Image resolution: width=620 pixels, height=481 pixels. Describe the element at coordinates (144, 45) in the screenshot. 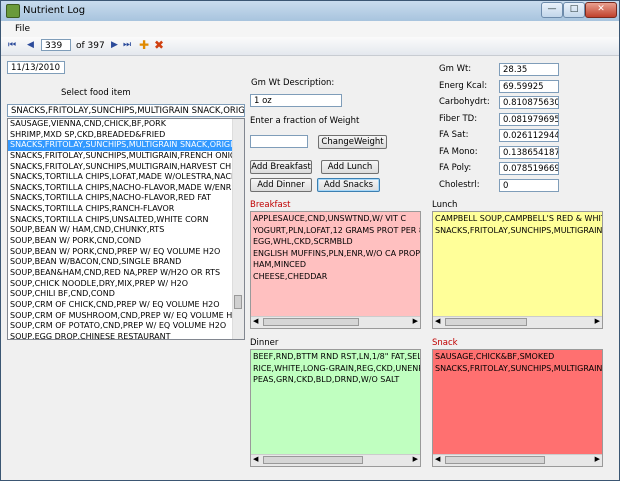

I see `add-new-icon: ✚` at that location.